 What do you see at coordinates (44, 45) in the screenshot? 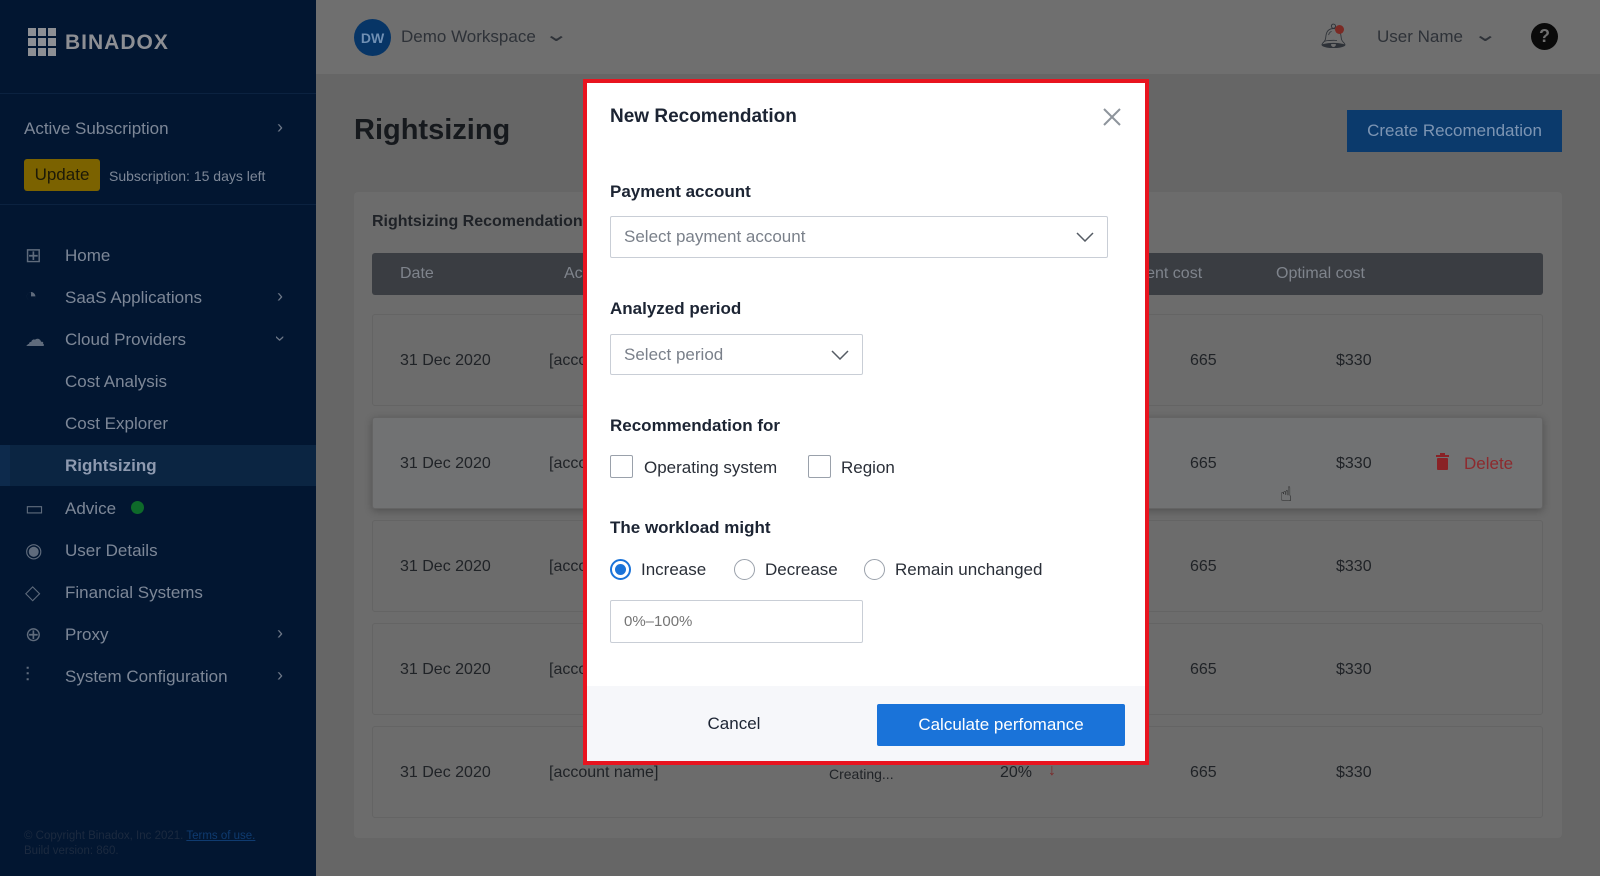
I see `logo-icon` at bounding box center [44, 45].